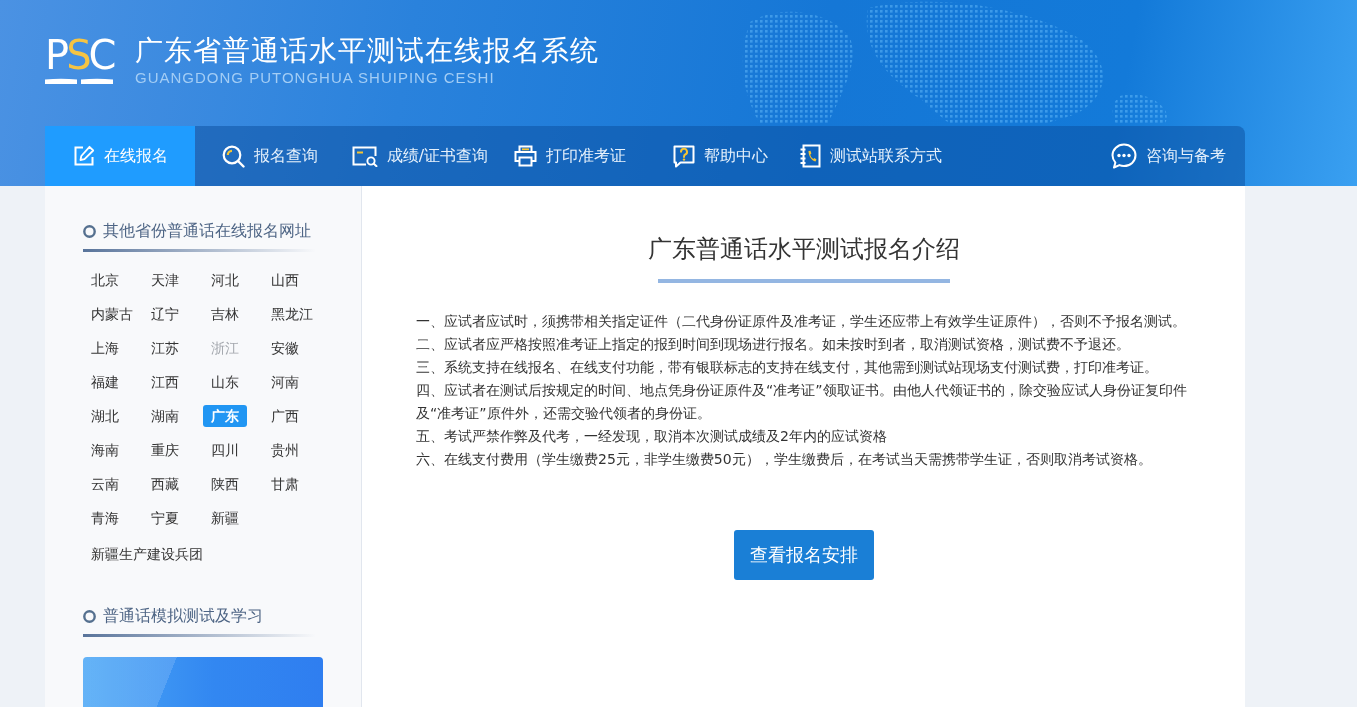 Image resolution: width=1357 pixels, height=707 pixels. I want to click on province-link: 河北, so click(225, 280).